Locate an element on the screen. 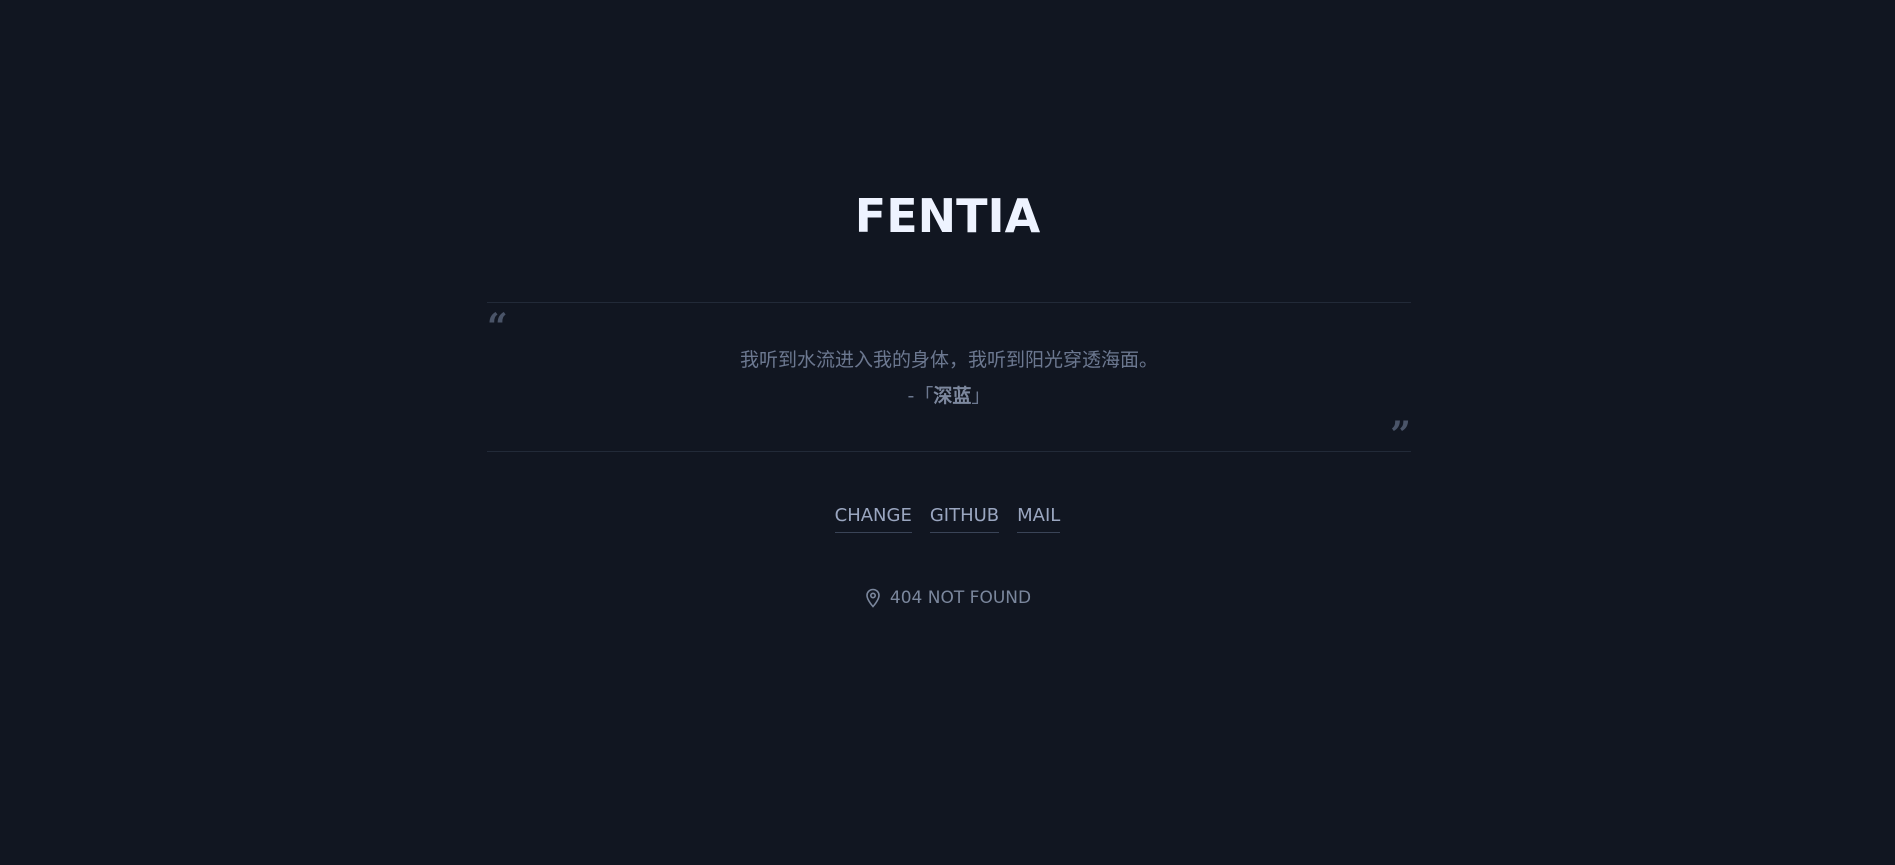 The image size is (1895, 865). quote-author-suffix: 」 is located at coordinates (981, 396).